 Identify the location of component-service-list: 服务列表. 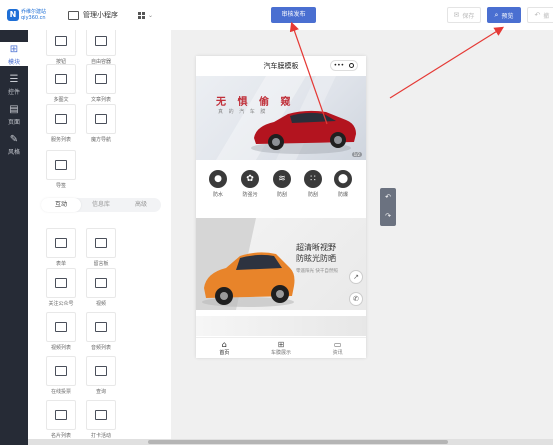
(61, 123).